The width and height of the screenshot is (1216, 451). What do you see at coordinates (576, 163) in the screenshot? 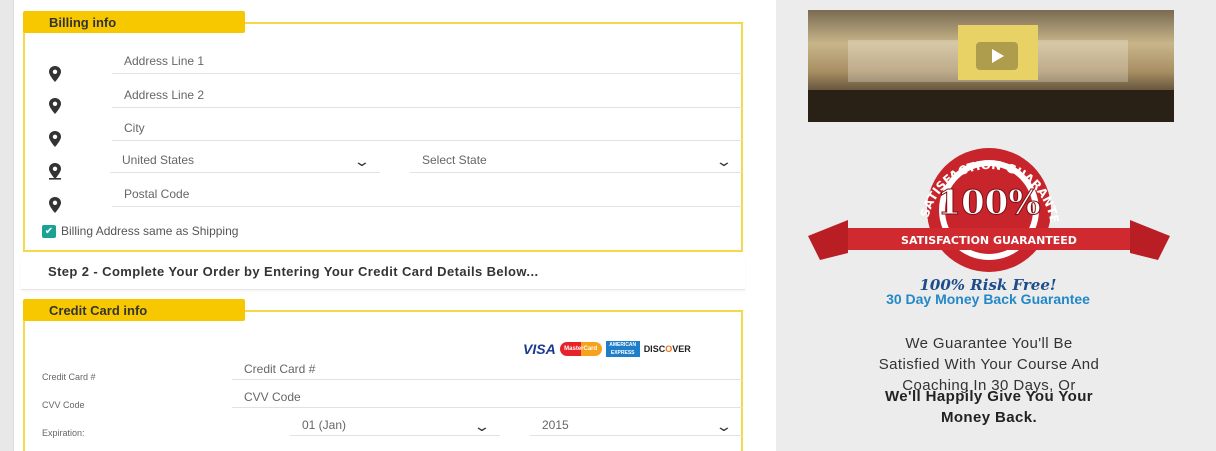
I see `state-select: Select State ⌄` at bounding box center [576, 163].